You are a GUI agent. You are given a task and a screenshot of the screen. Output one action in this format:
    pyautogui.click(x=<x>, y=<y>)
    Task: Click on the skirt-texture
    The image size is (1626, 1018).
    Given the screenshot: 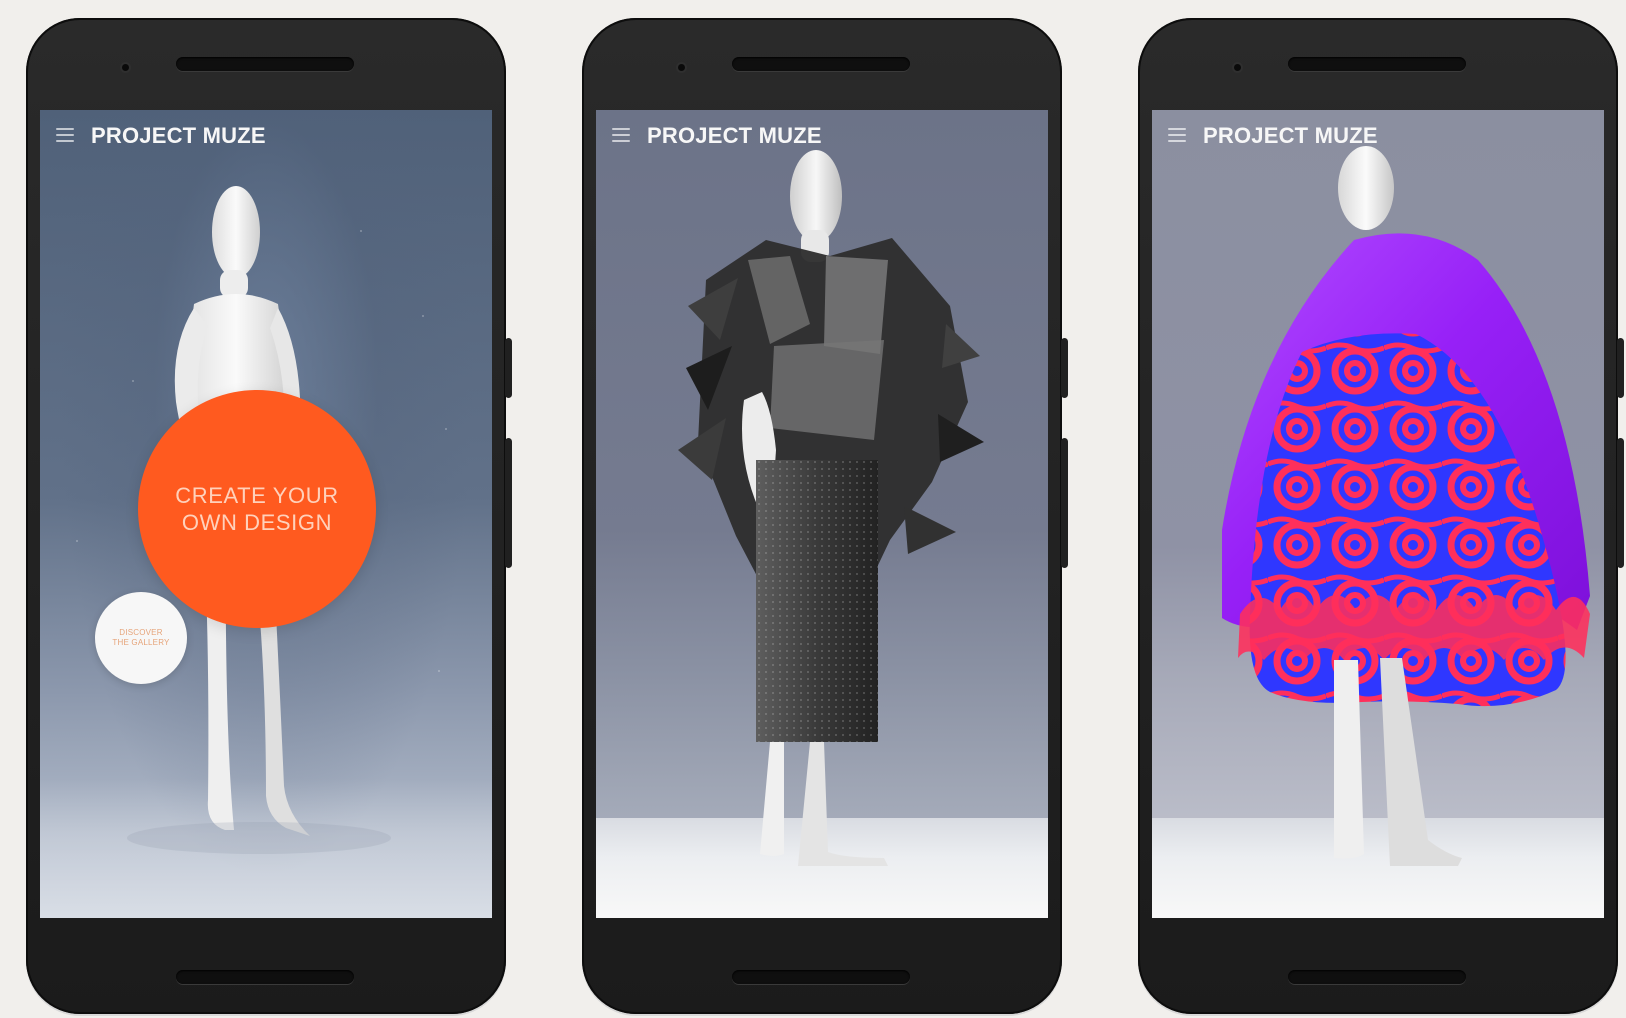 What is the action you would take?
    pyautogui.click(x=817, y=601)
    